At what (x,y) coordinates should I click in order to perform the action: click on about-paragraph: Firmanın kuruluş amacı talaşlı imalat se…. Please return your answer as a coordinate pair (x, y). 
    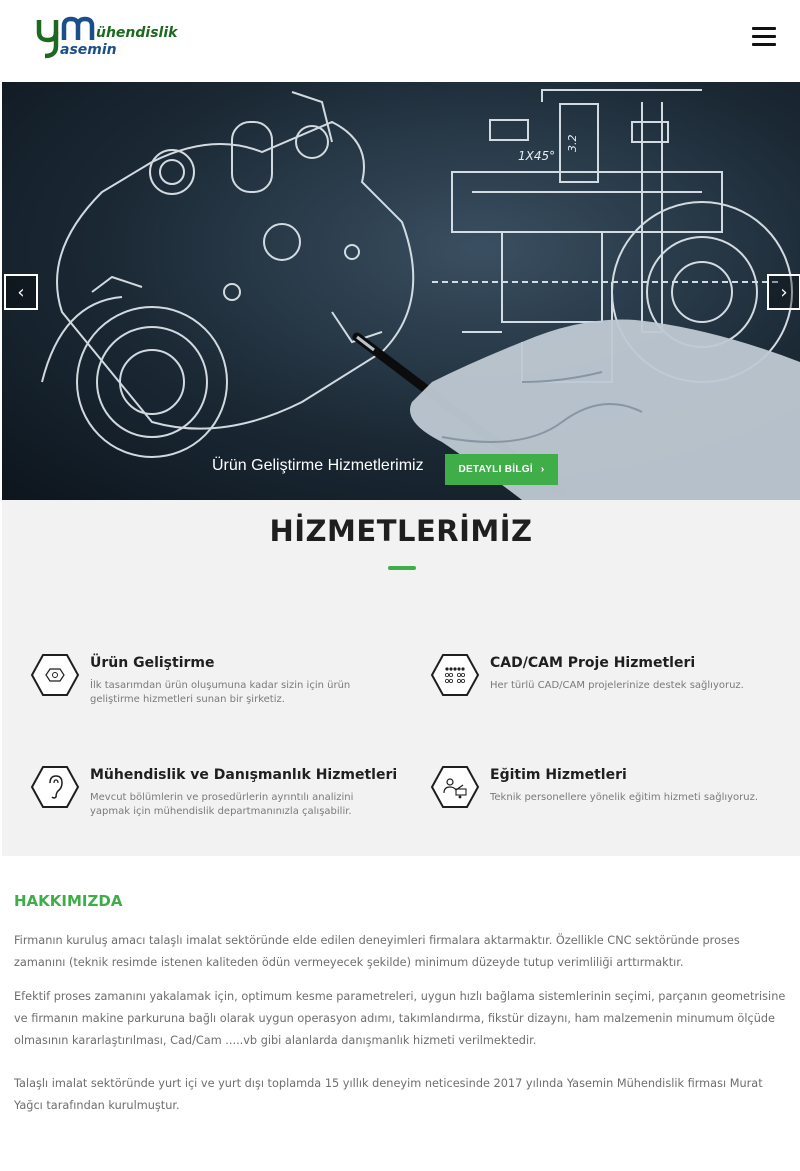
    Looking at the image, I should click on (377, 951).